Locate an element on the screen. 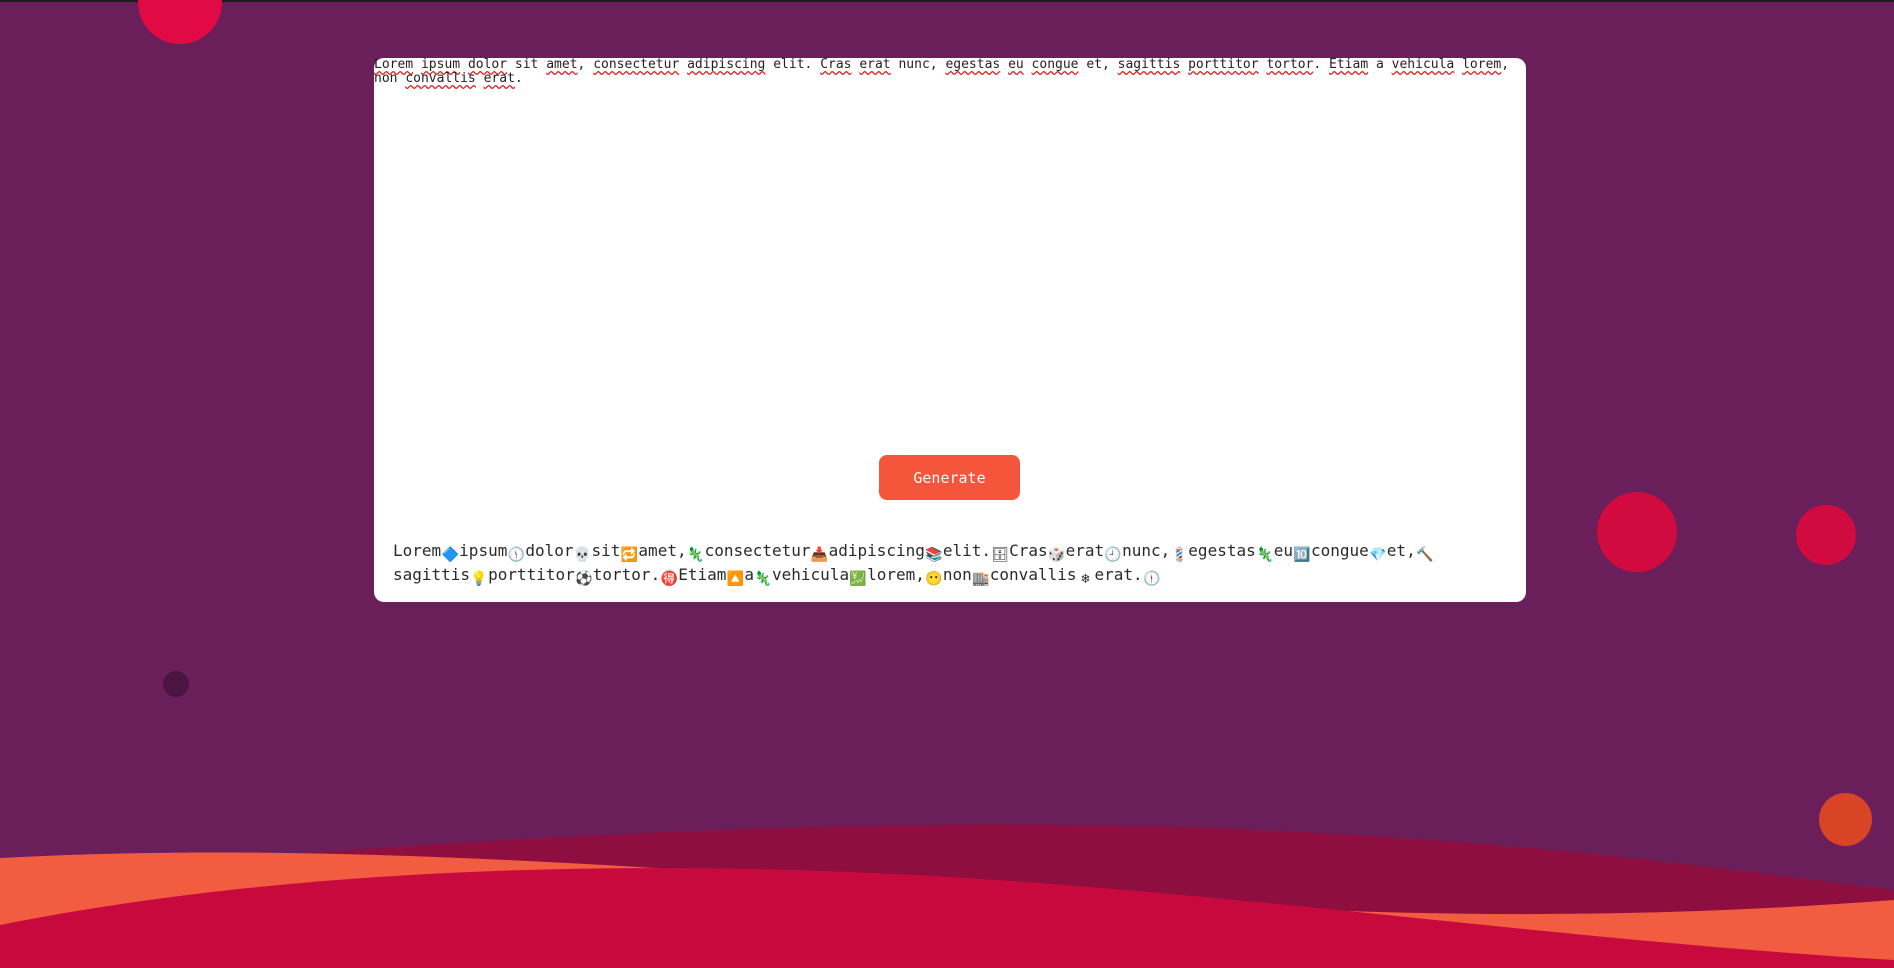  generate-button: Generate is located at coordinates (949, 477).